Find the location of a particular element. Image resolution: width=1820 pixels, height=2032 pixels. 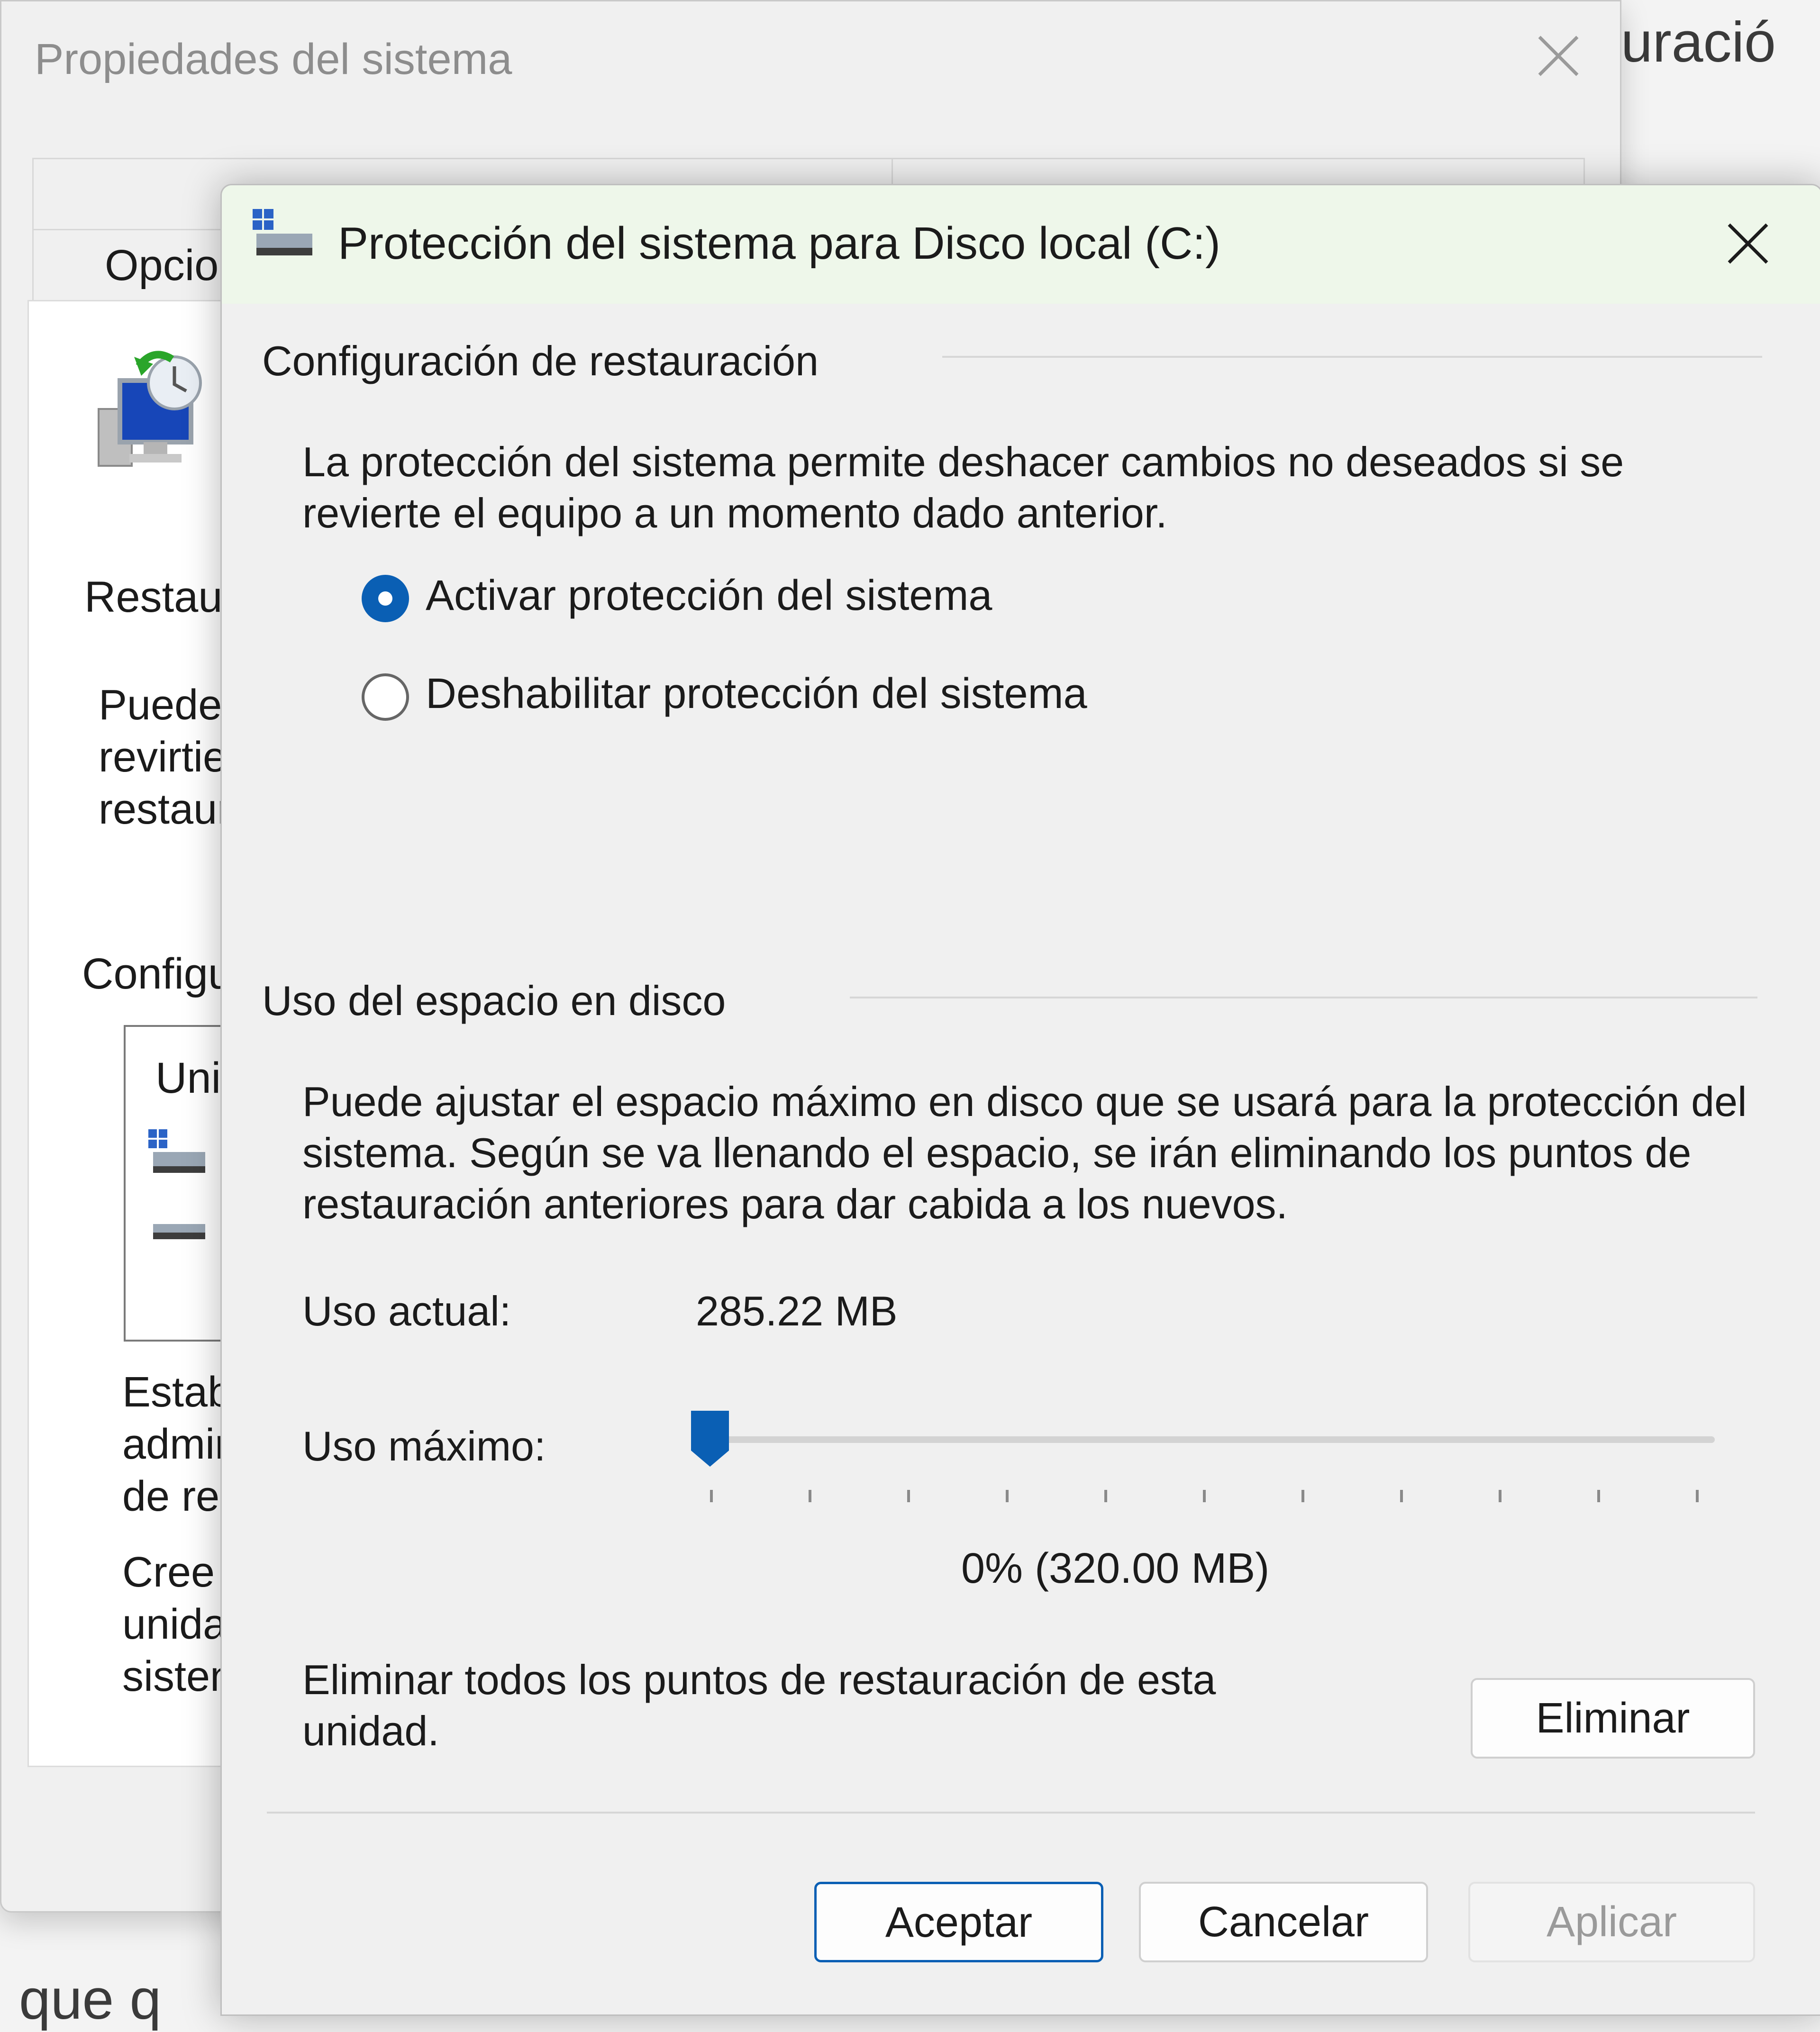

ok-button: Aceptar is located at coordinates (958, 1922).